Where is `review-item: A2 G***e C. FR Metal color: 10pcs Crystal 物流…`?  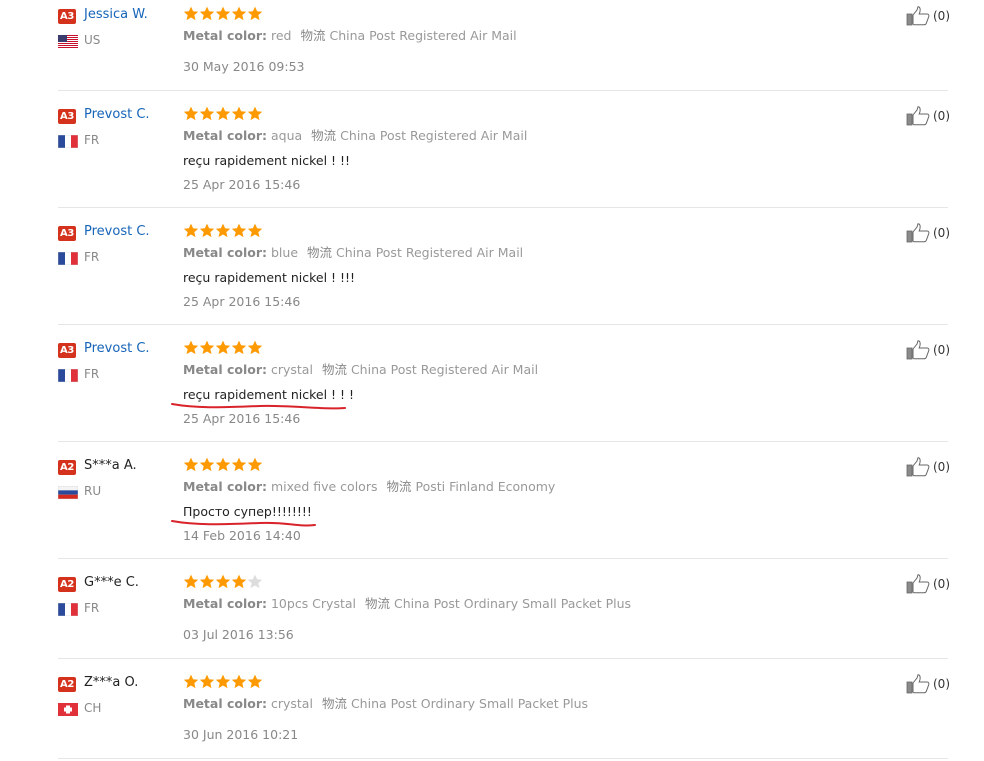
review-item: A2 G***e C. FR Metal color: 10pcs Crystal 物流… is located at coordinates (492, 616).